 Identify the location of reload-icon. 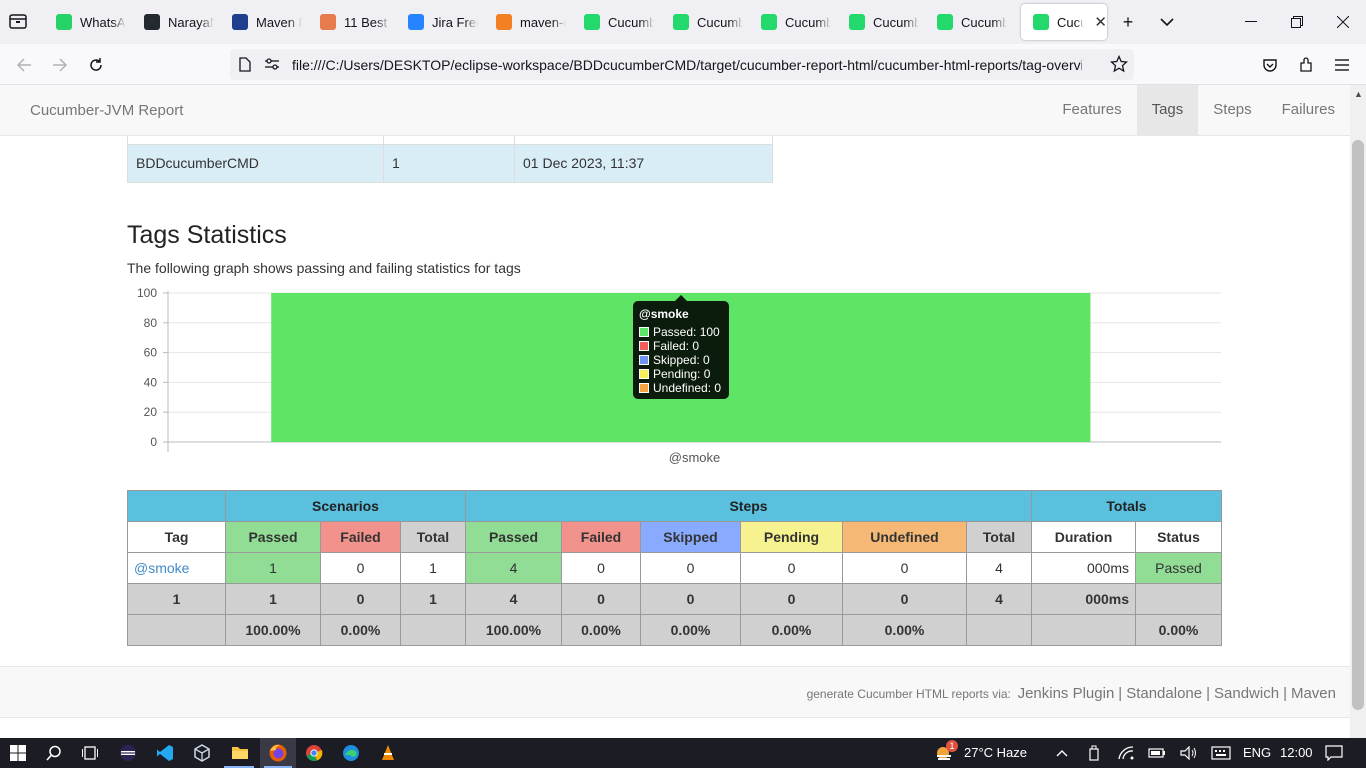
(96, 65).